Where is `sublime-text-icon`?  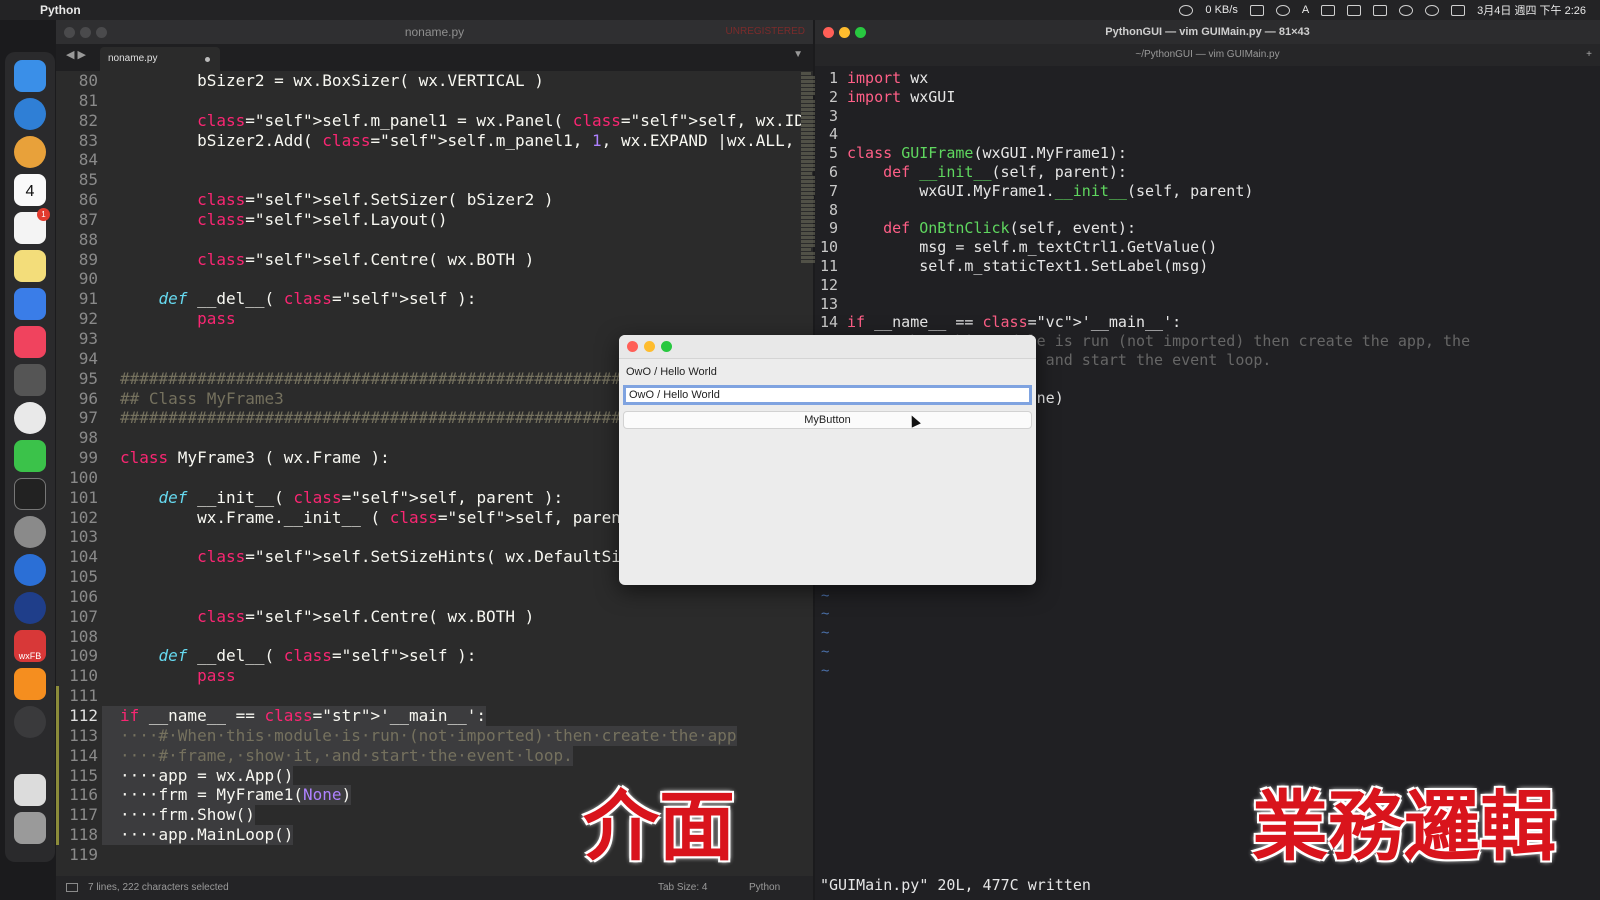 sublime-text-icon is located at coordinates (30, 684).